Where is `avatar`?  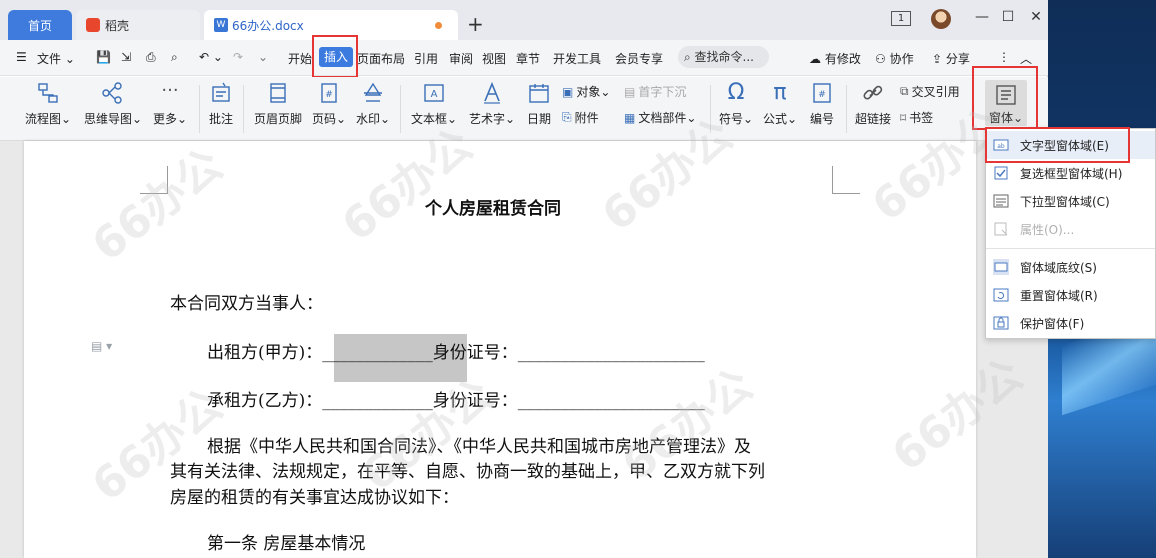
avatar is located at coordinates (941, 19).